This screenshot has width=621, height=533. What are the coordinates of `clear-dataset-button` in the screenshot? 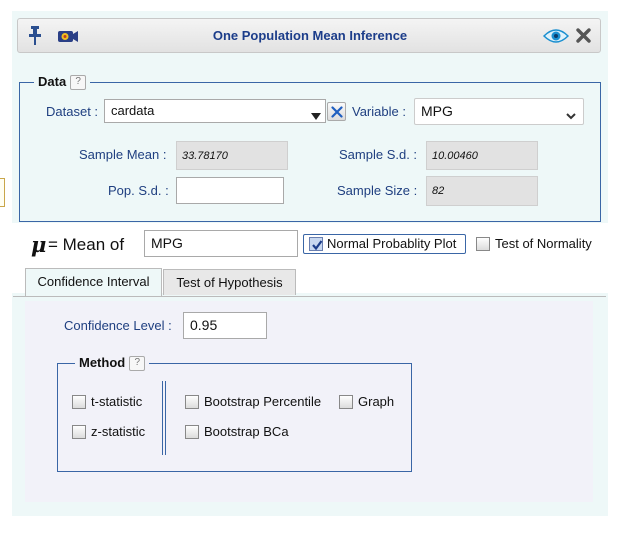 It's located at (336, 111).